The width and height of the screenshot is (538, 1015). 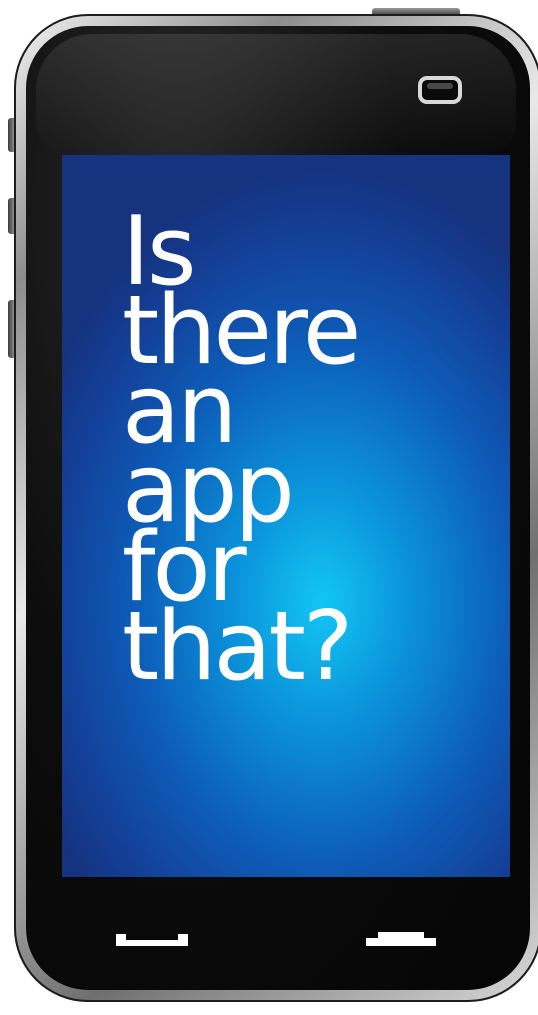 I want to click on call-icon, so click(x=152, y=939).